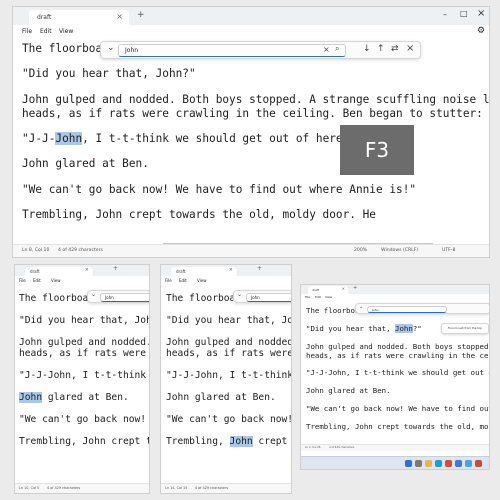  What do you see at coordinates (428, 463) in the screenshot?
I see `file-explorer-icon` at bounding box center [428, 463].